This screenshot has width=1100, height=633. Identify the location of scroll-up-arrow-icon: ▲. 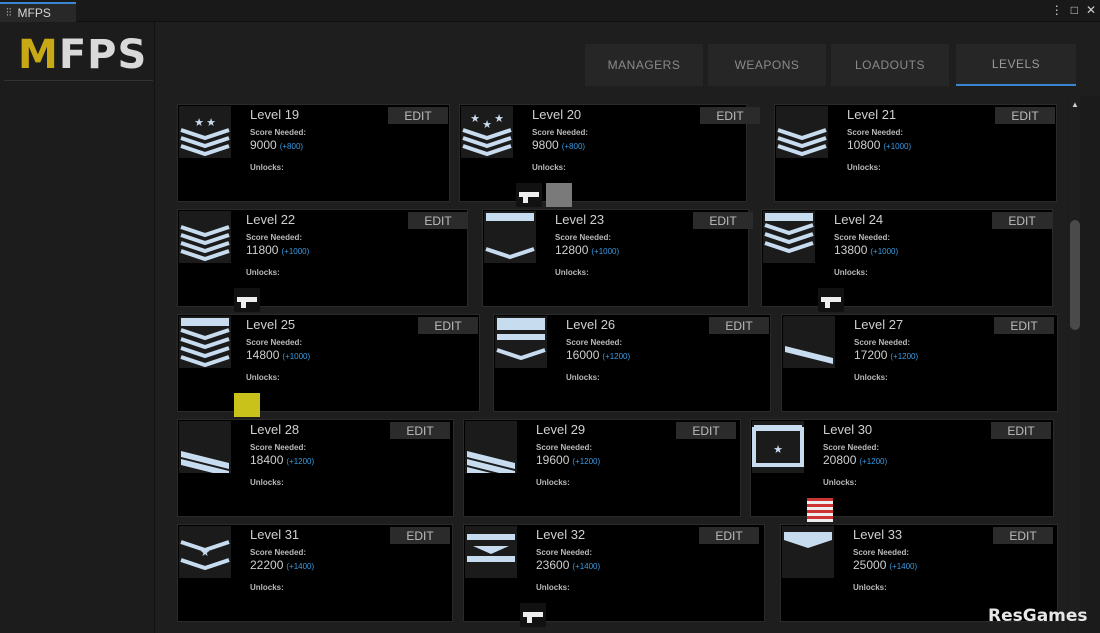
(1075, 104).